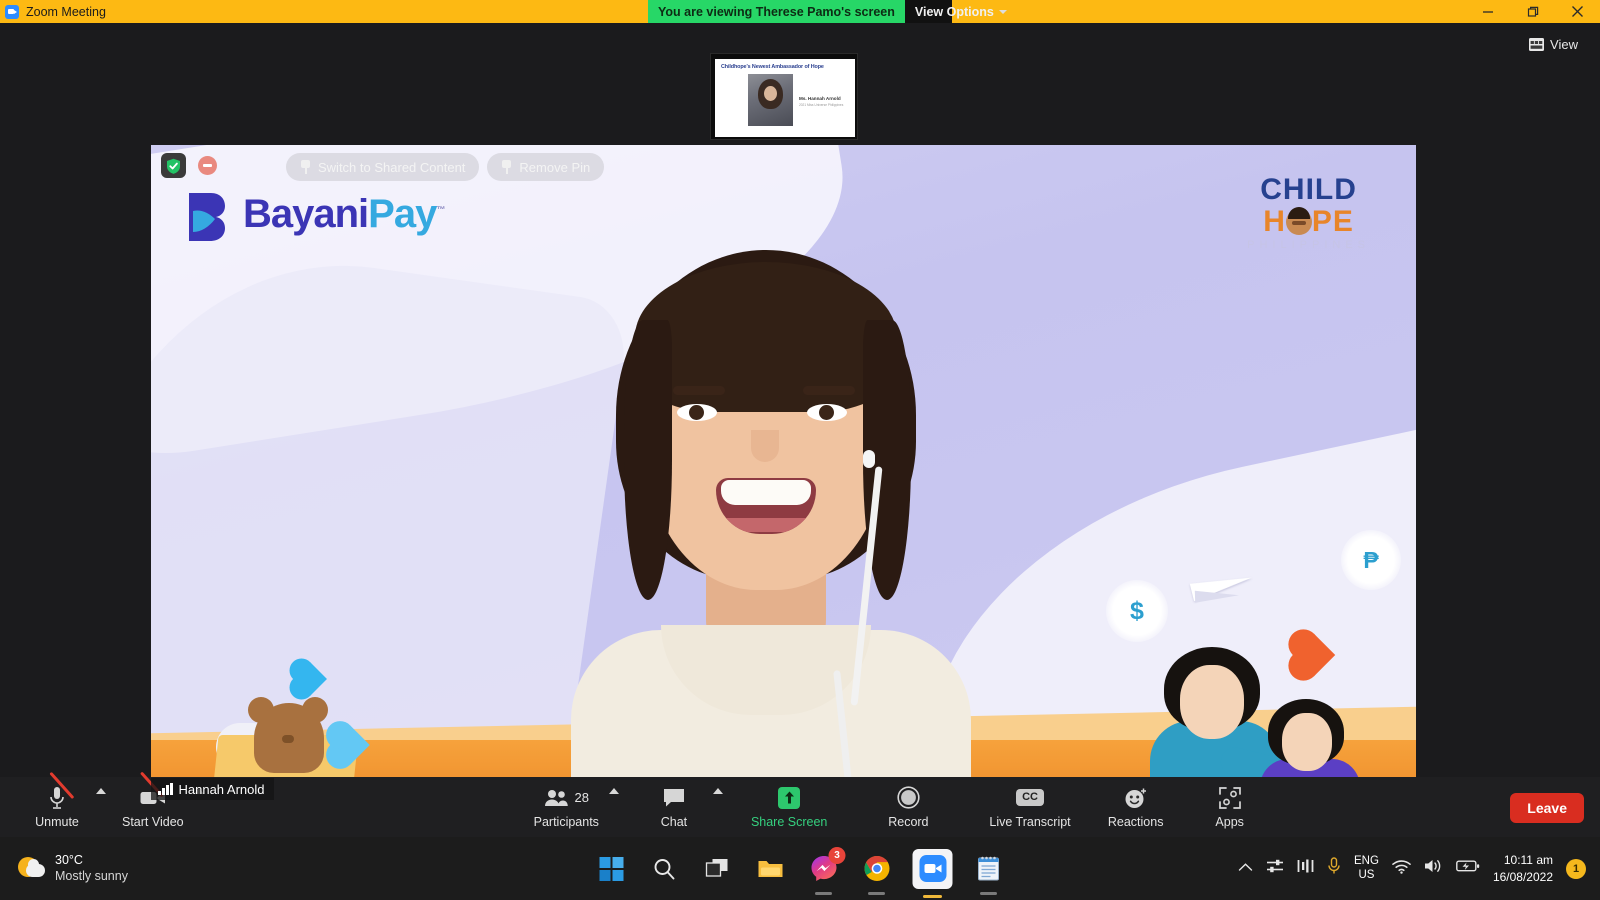  I want to click on bayanipay-mark-icon, so click(206, 214).